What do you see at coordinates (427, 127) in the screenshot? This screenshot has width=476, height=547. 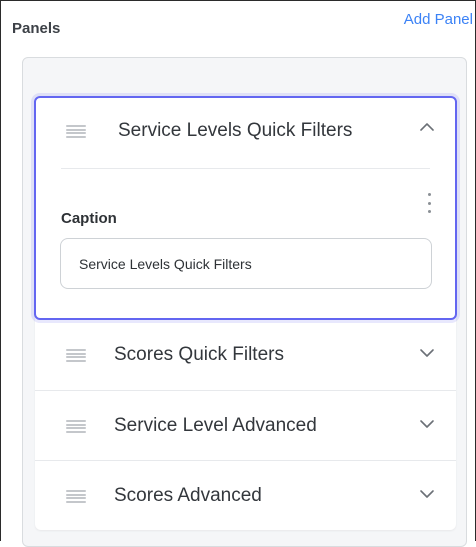 I see `chevron-up-icon` at bounding box center [427, 127].